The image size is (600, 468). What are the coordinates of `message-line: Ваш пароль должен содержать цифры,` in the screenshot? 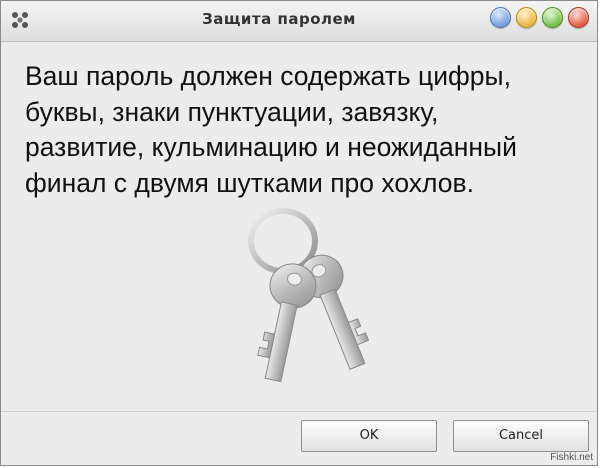 It's located at (268, 76).